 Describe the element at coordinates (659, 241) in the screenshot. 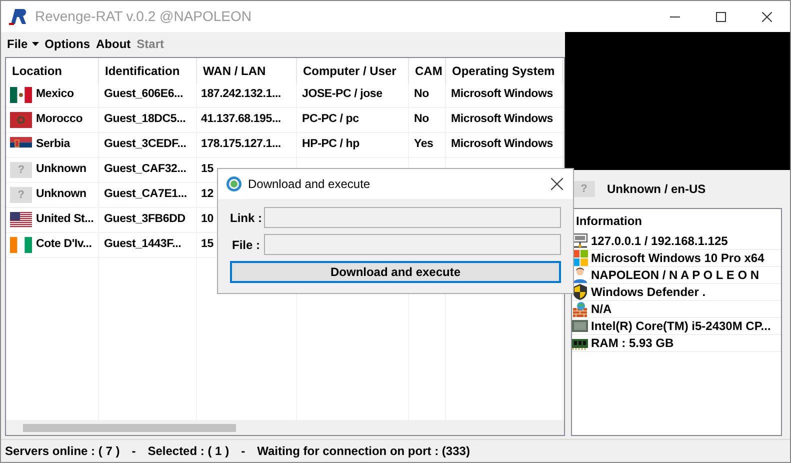

I see `info-text: 127.0.0.1 / 192.168.1.125` at that location.